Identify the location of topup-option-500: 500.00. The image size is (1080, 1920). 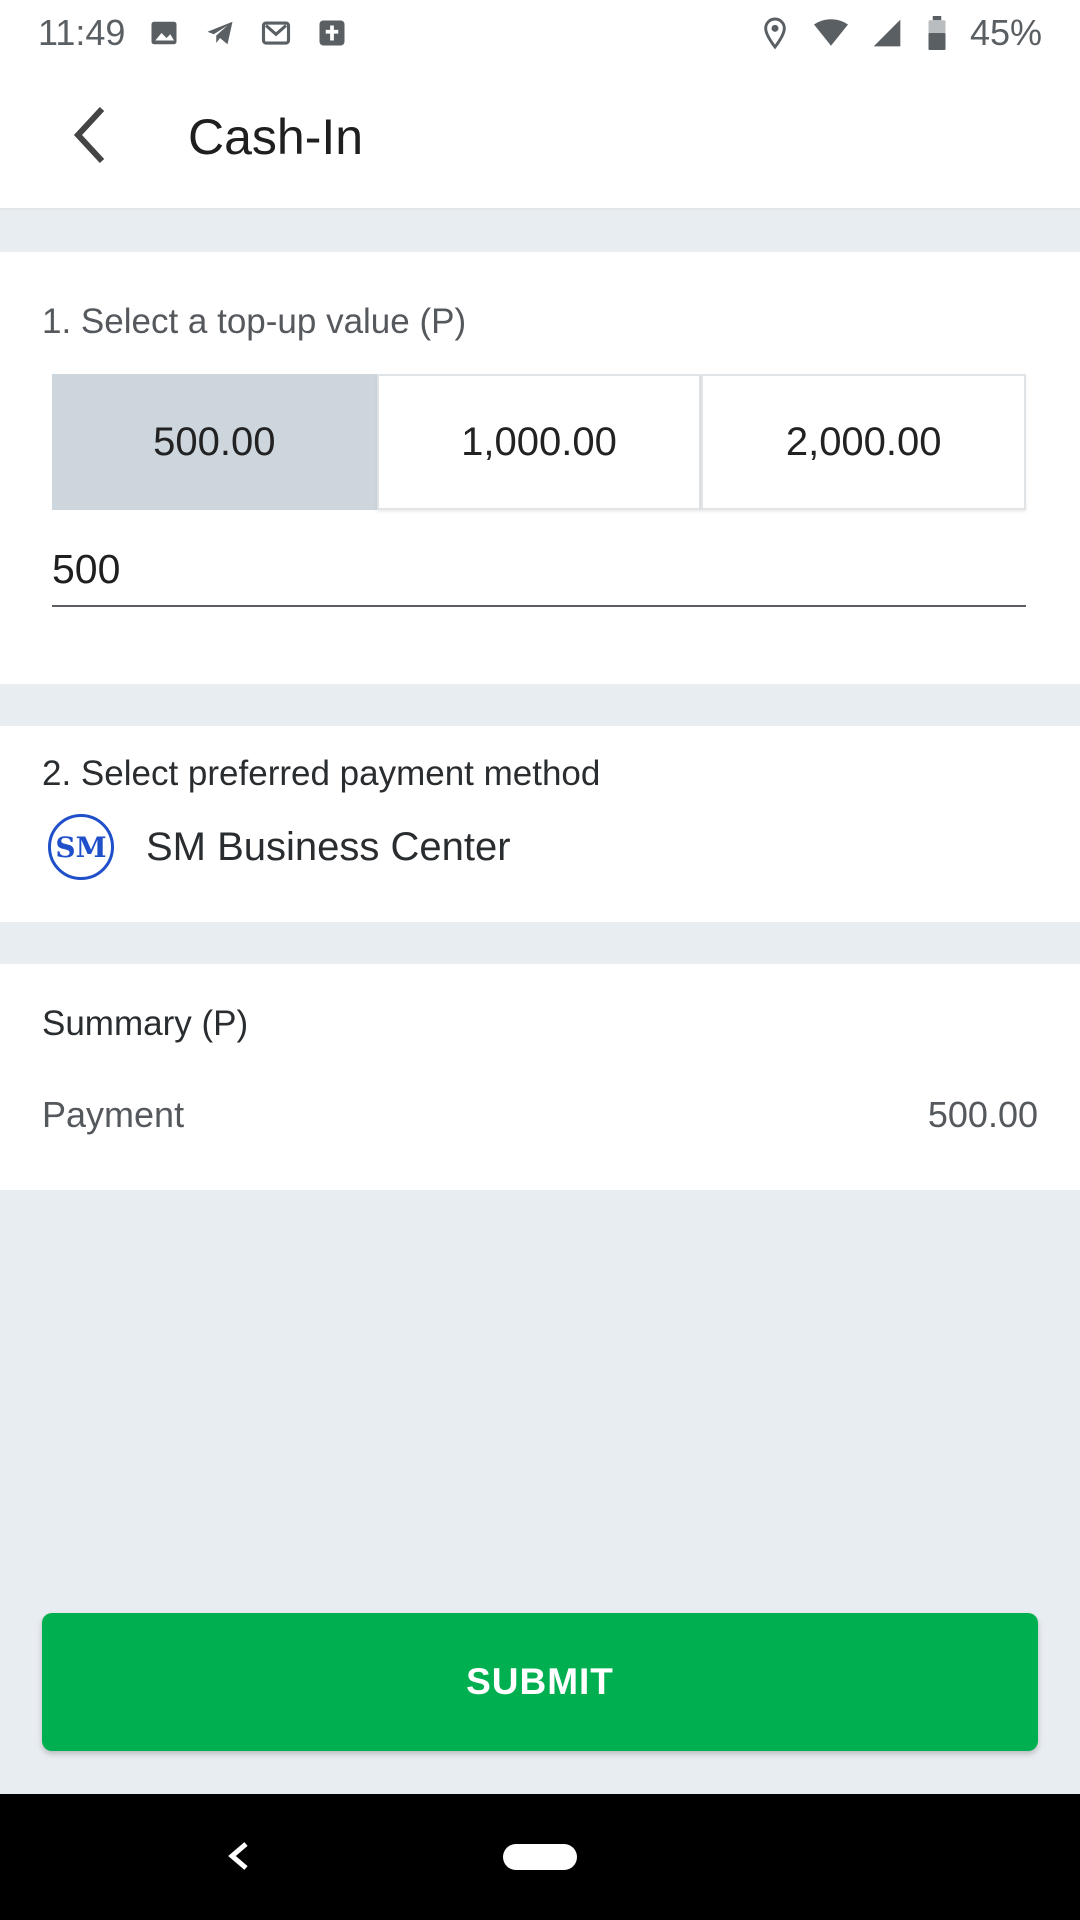
(214, 442).